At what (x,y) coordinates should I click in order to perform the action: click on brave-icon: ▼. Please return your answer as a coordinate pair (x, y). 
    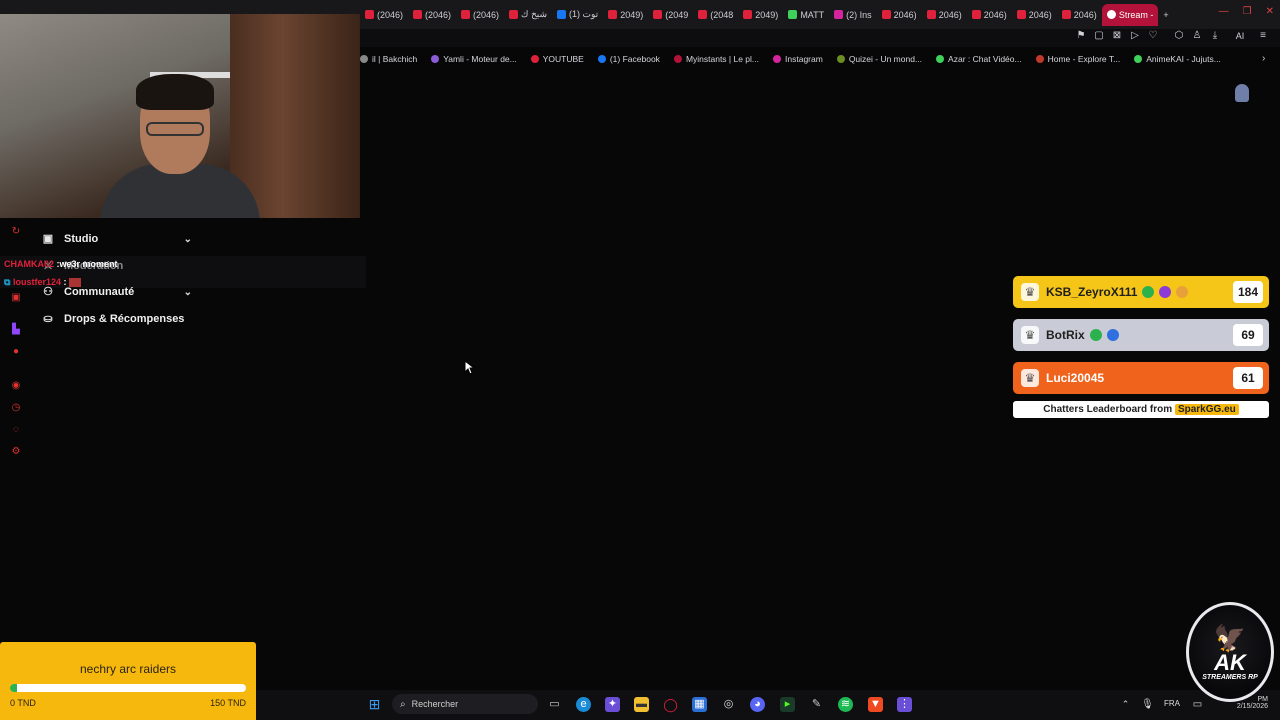
    Looking at the image, I should click on (875, 704).